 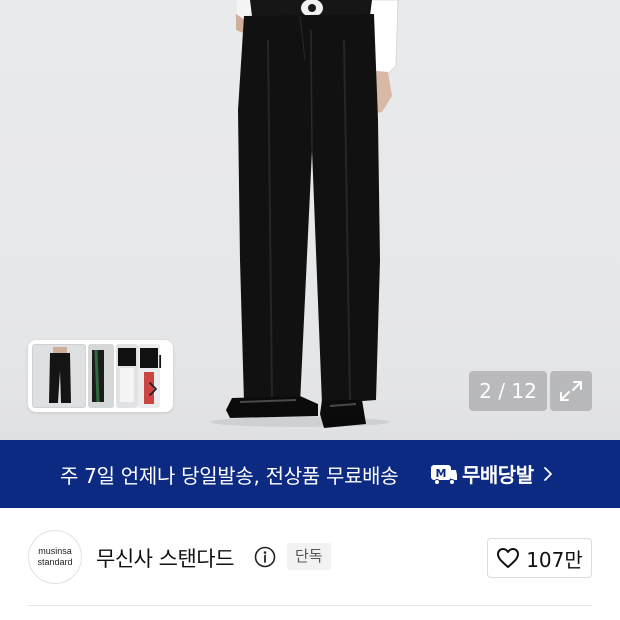 I want to click on promo-badge-label: 무배당발, so click(x=498, y=475).